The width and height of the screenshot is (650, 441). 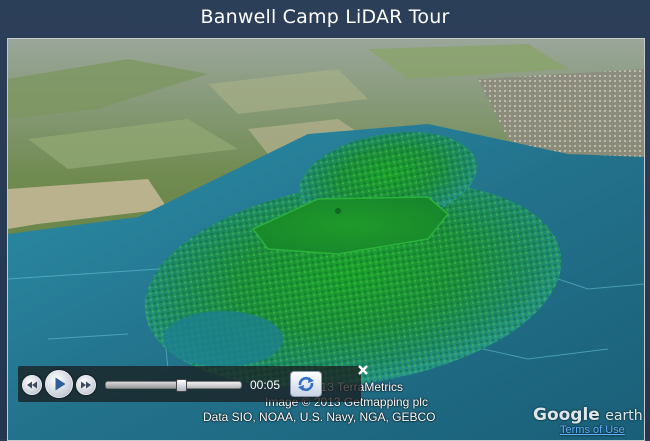 I want to click on progress-fill, so click(x=143, y=385).